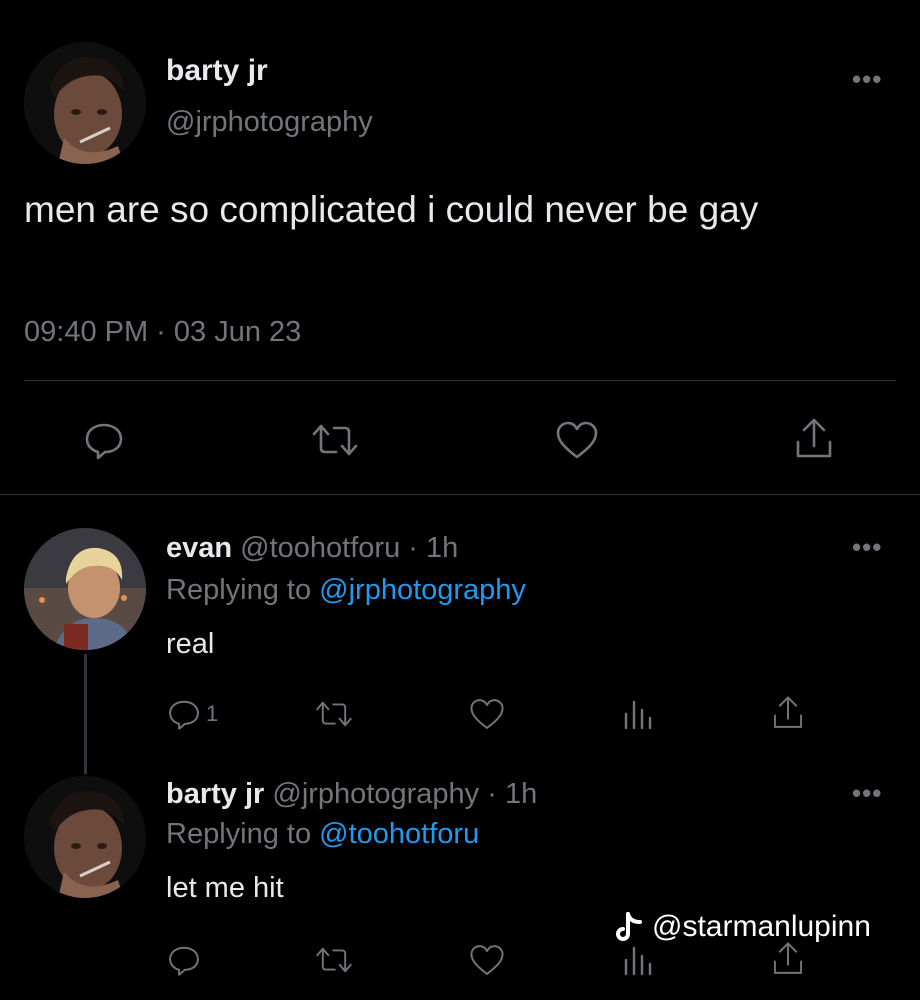 This screenshot has height=1000, width=920. Describe the element at coordinates (199, 548) in the screenshot. I see `author-name: evan` at that location.